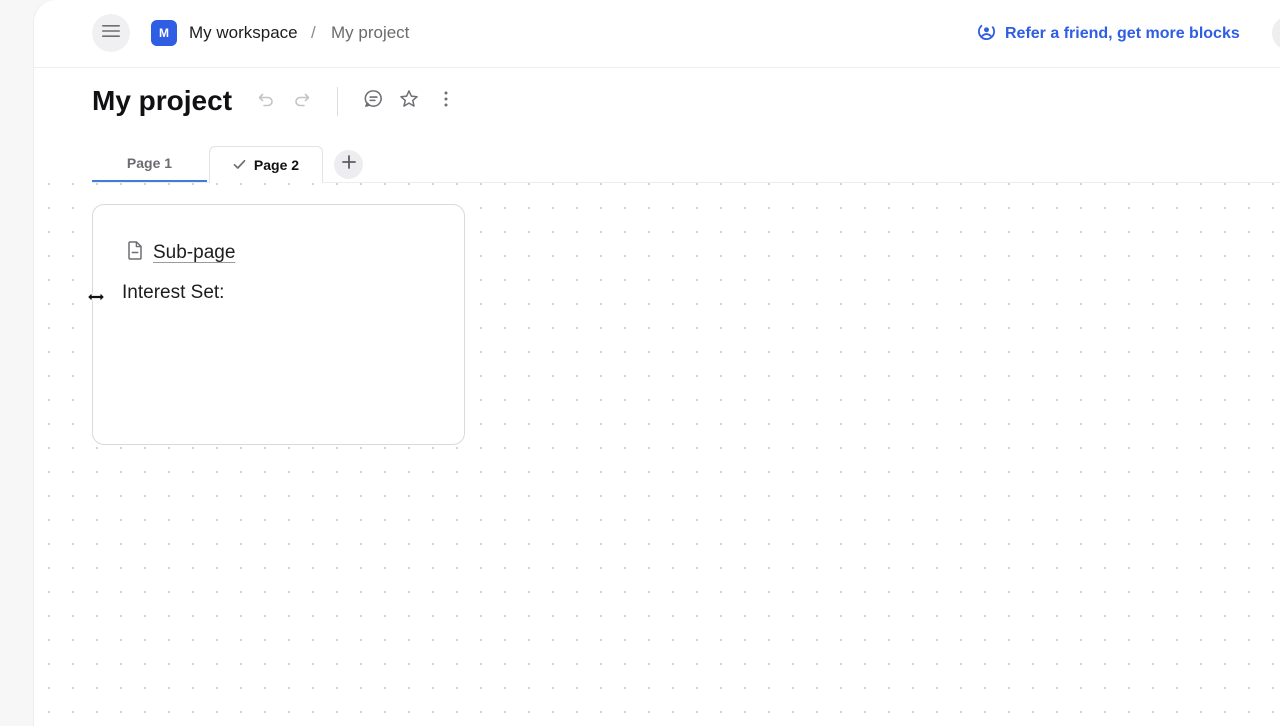  I want to click on redo-icon, so click(302, 101).